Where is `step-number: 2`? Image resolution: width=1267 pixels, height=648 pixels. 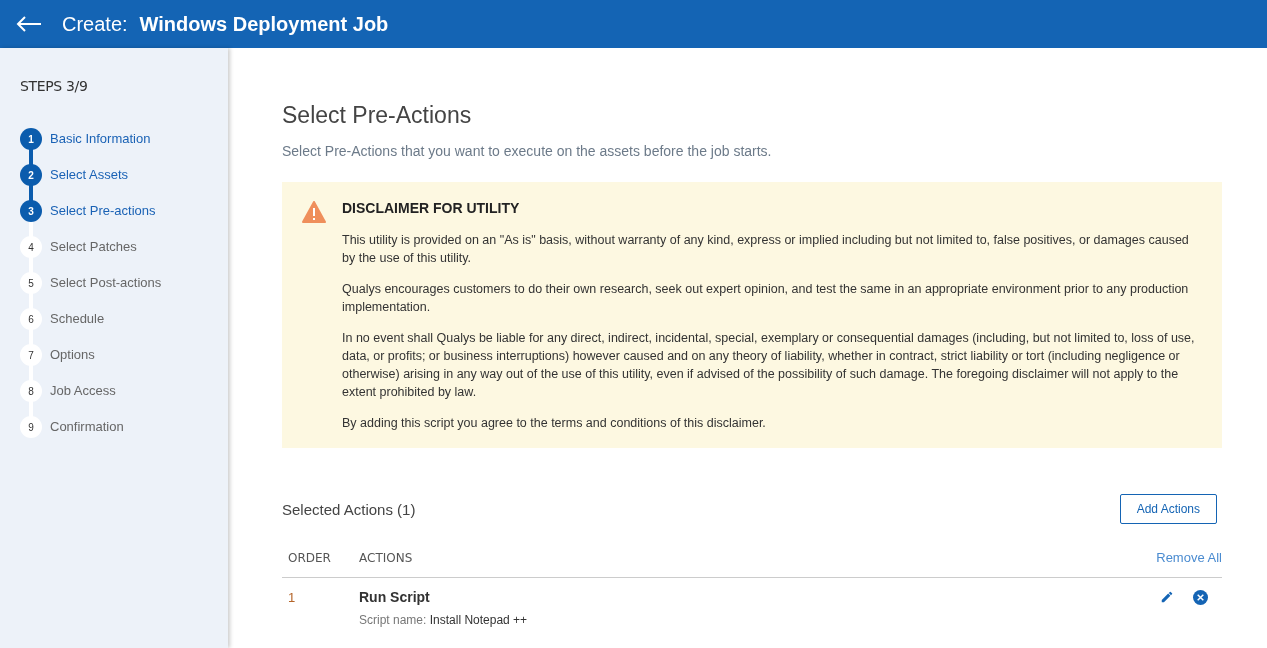
step-number: 2 is located at coordinates (31, 175).